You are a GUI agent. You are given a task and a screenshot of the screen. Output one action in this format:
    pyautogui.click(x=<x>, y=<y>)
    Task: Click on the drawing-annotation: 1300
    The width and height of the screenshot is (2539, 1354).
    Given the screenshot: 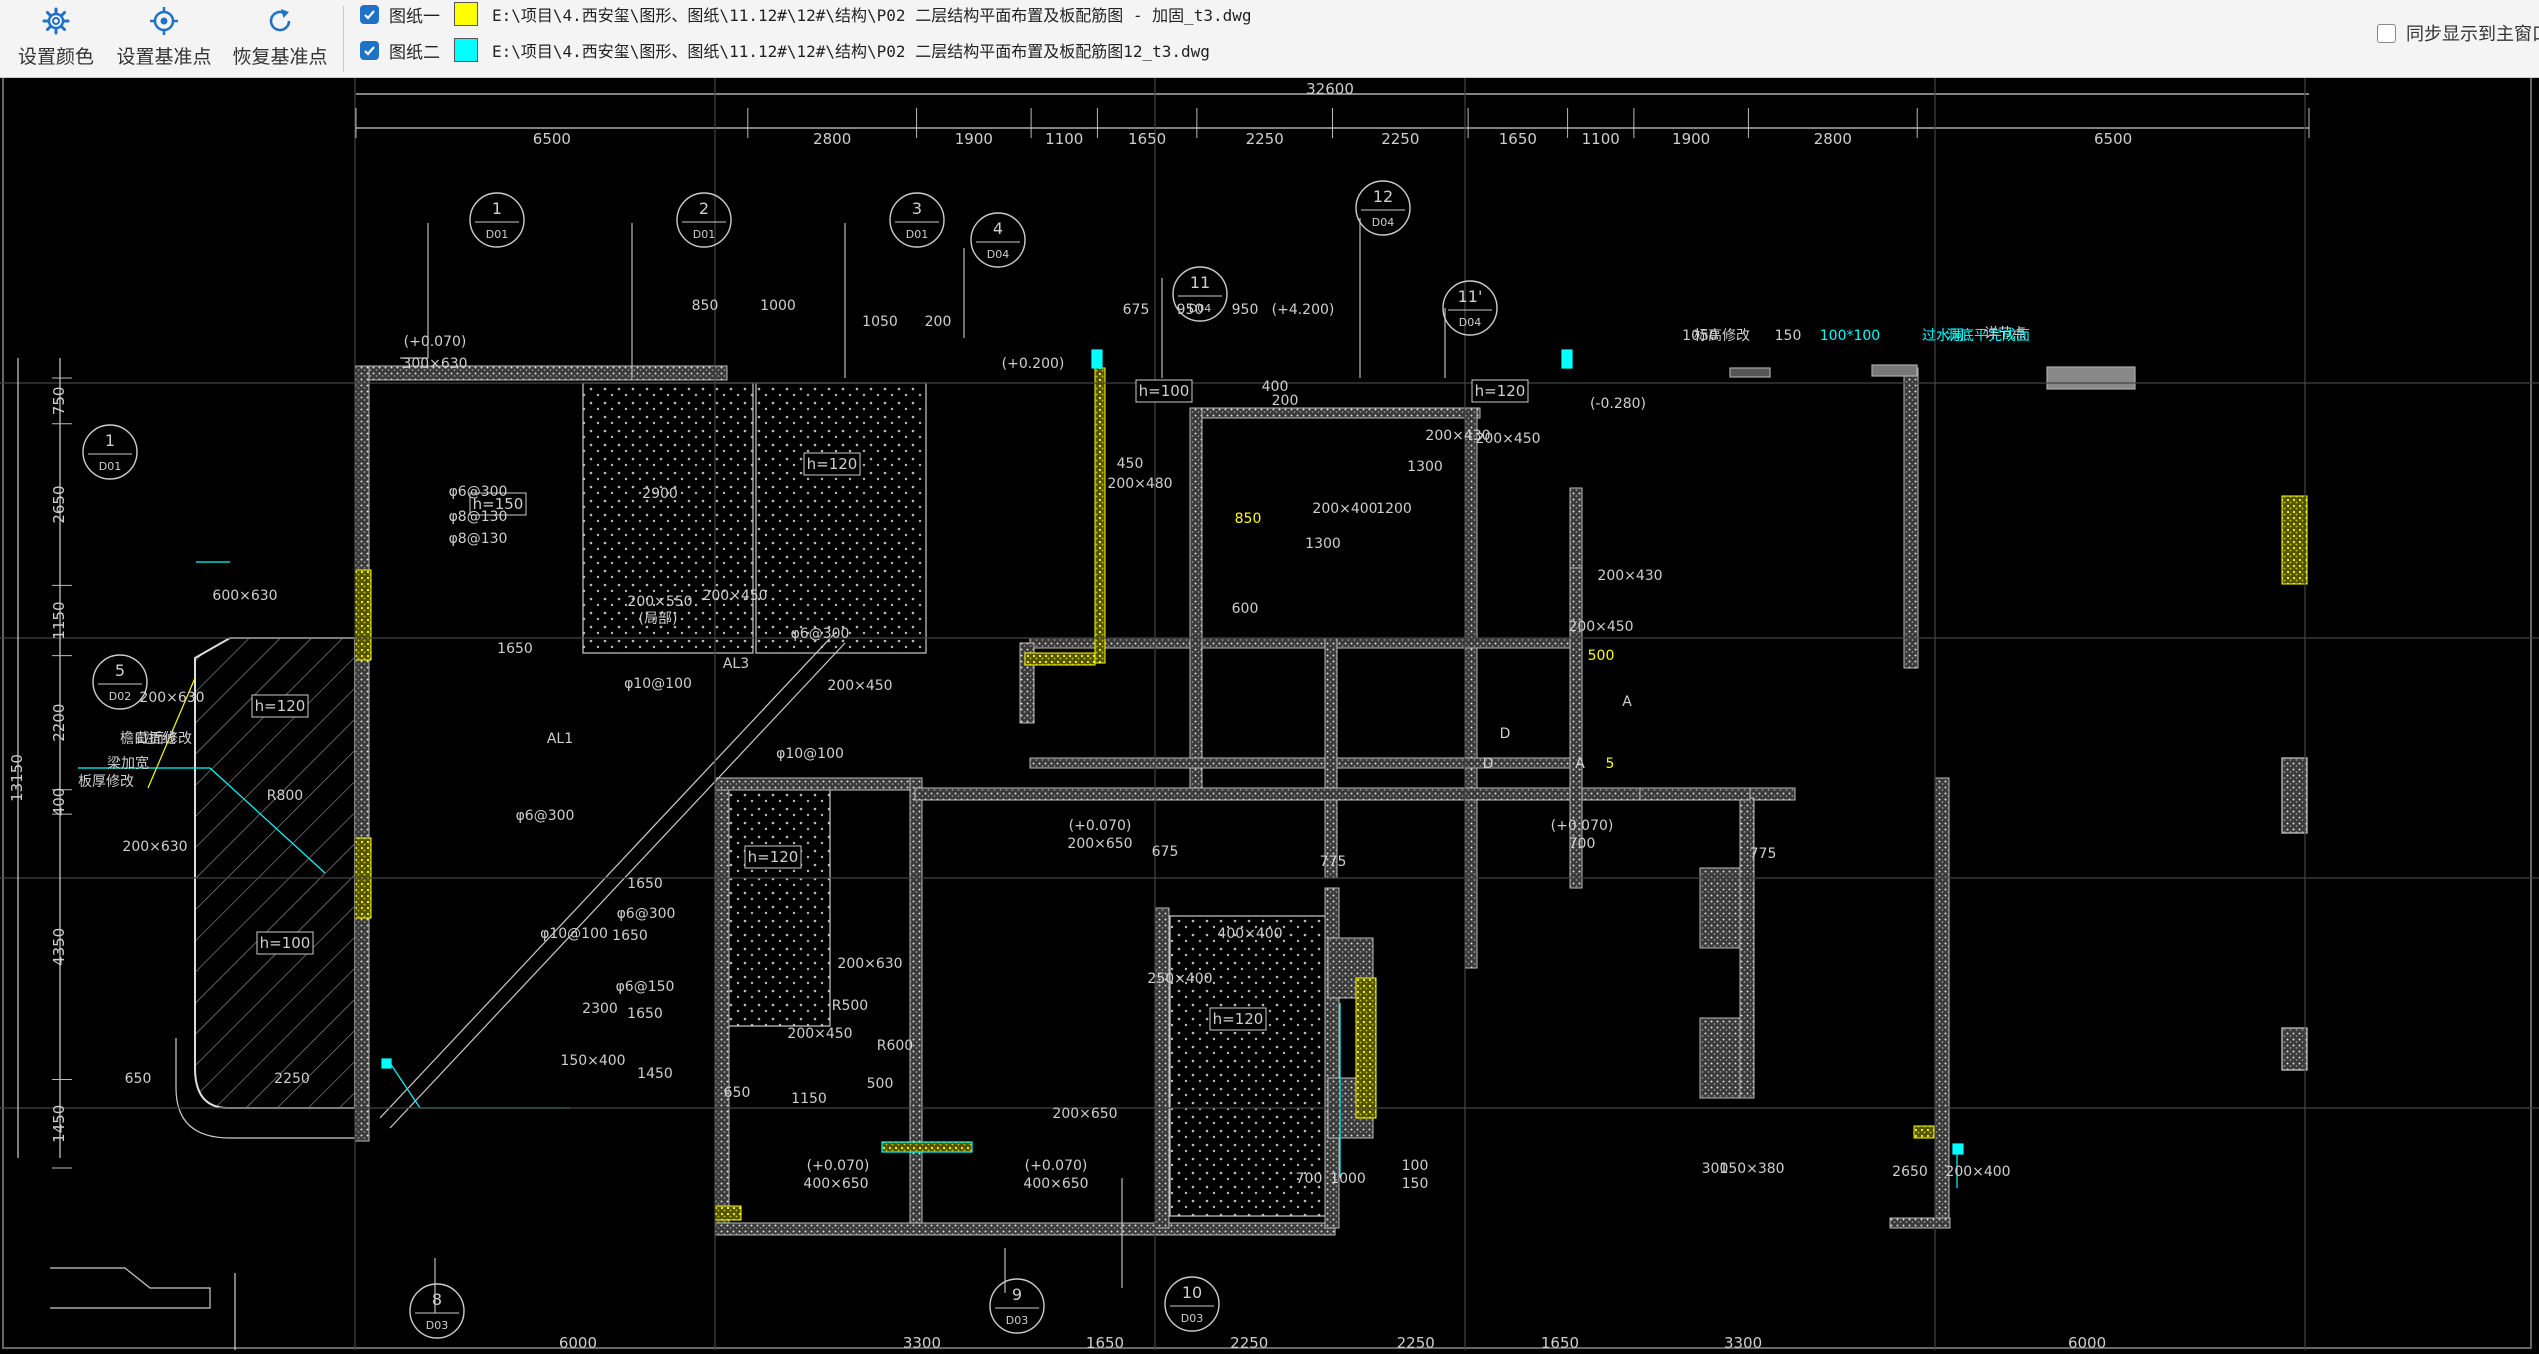 What is the action you would take?
    pyautogui.click(x=1323, y=544)
    